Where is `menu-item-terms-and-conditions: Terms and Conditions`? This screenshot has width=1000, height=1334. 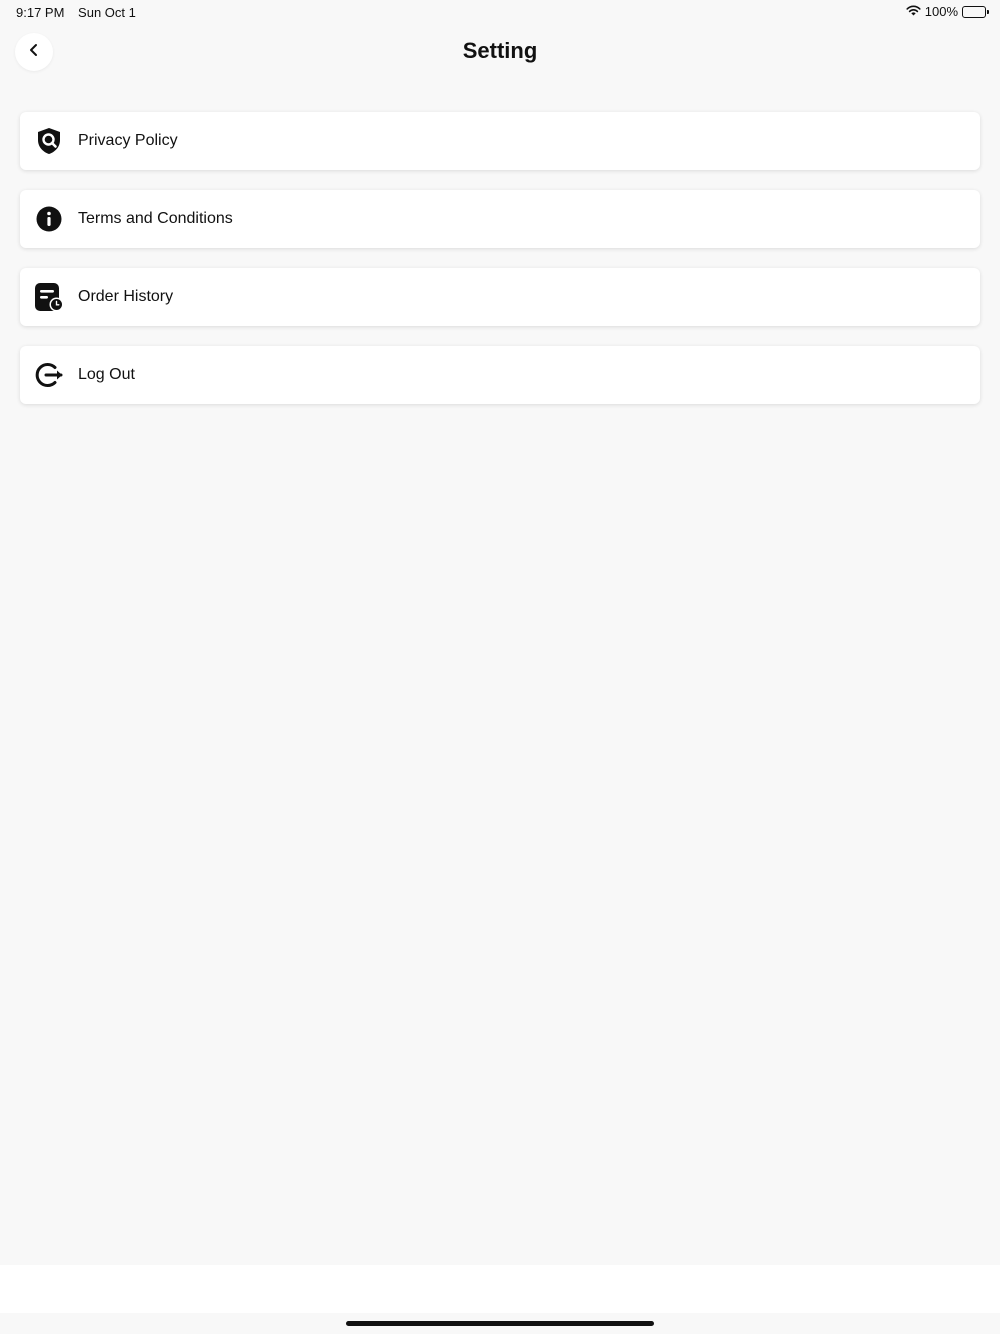
menu-item-terms-and-conditions: Terms and Conditions is located at coordinates (500, 219).